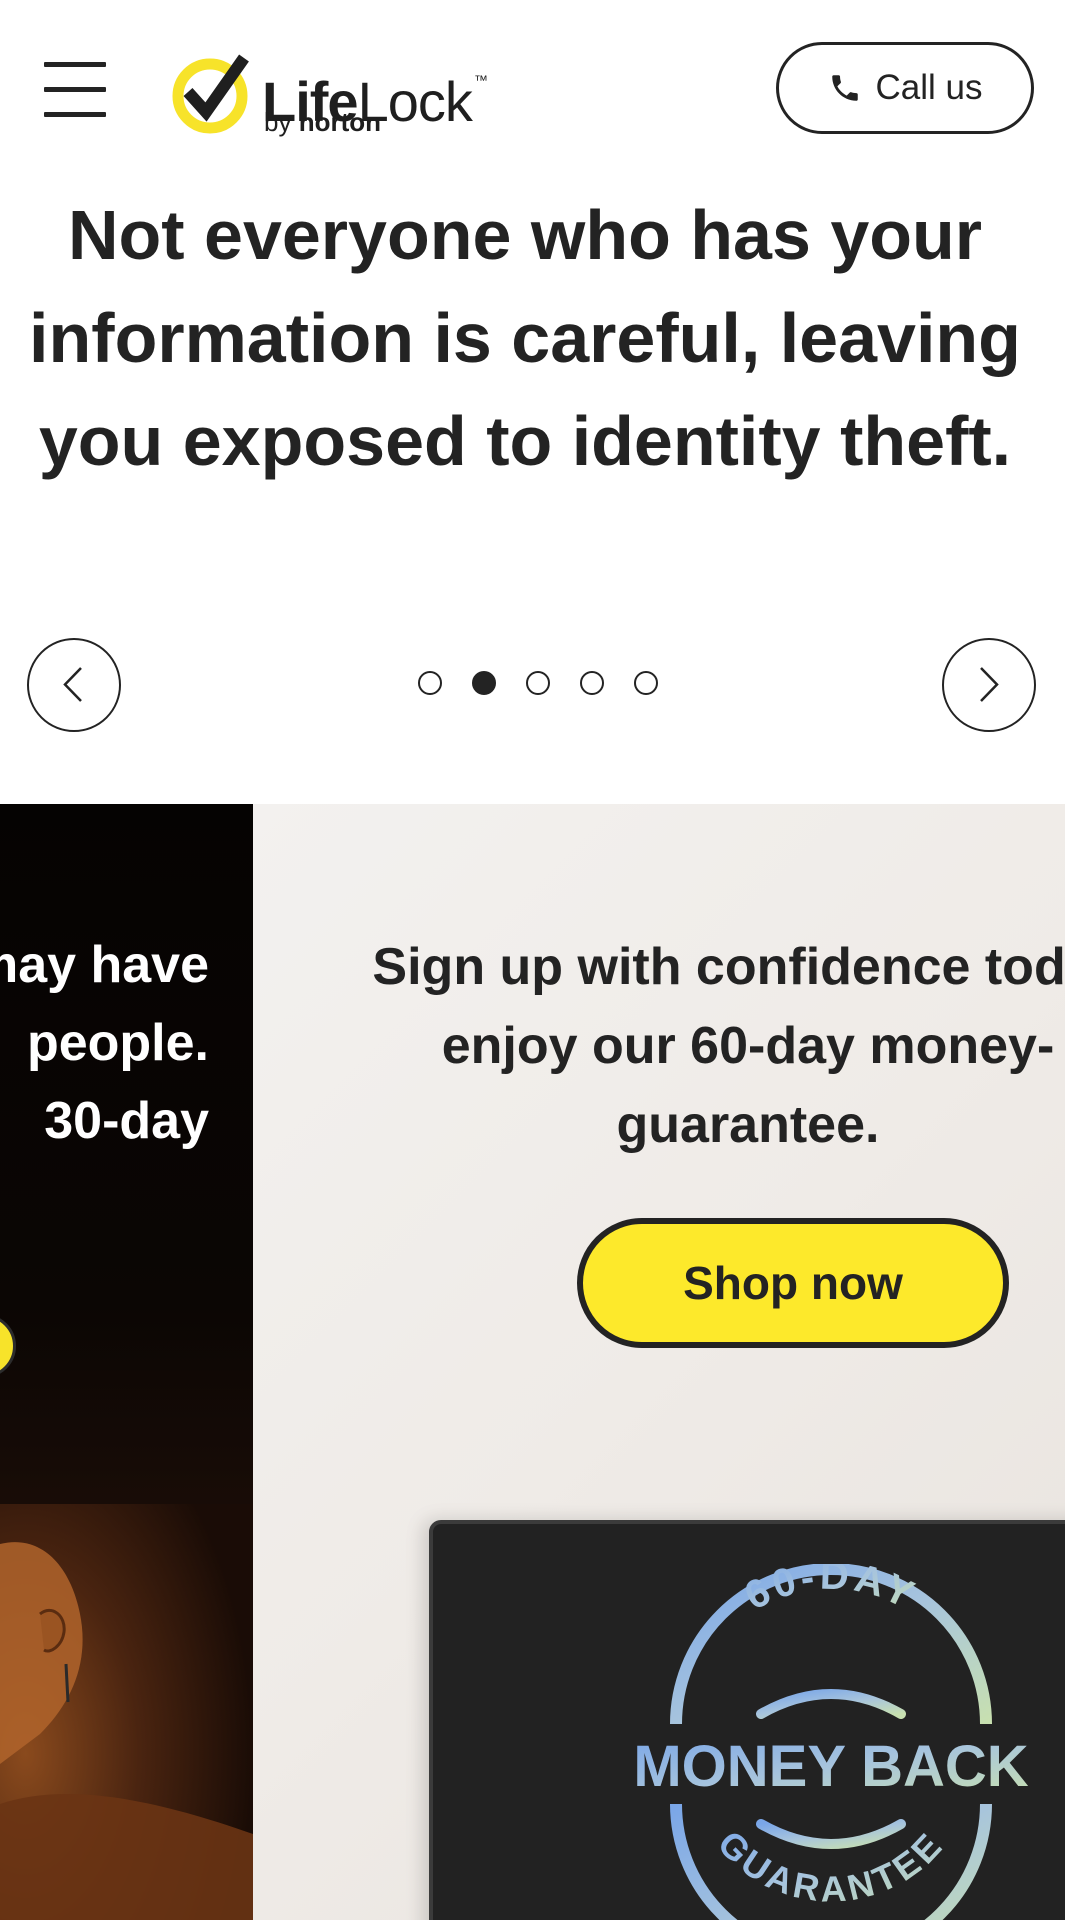  What do you see at coordinates (929, 87) in the screenshot?
I see `call-us-label: Call us` at bounding box center [929, 87].